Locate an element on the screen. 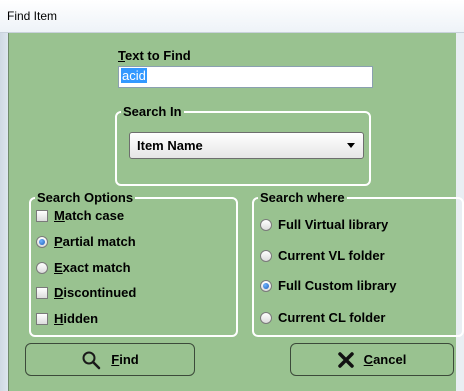 The height and width of the screenshot is (391, 464). hidden-label: Hidden is located at coordinates (76, 318).